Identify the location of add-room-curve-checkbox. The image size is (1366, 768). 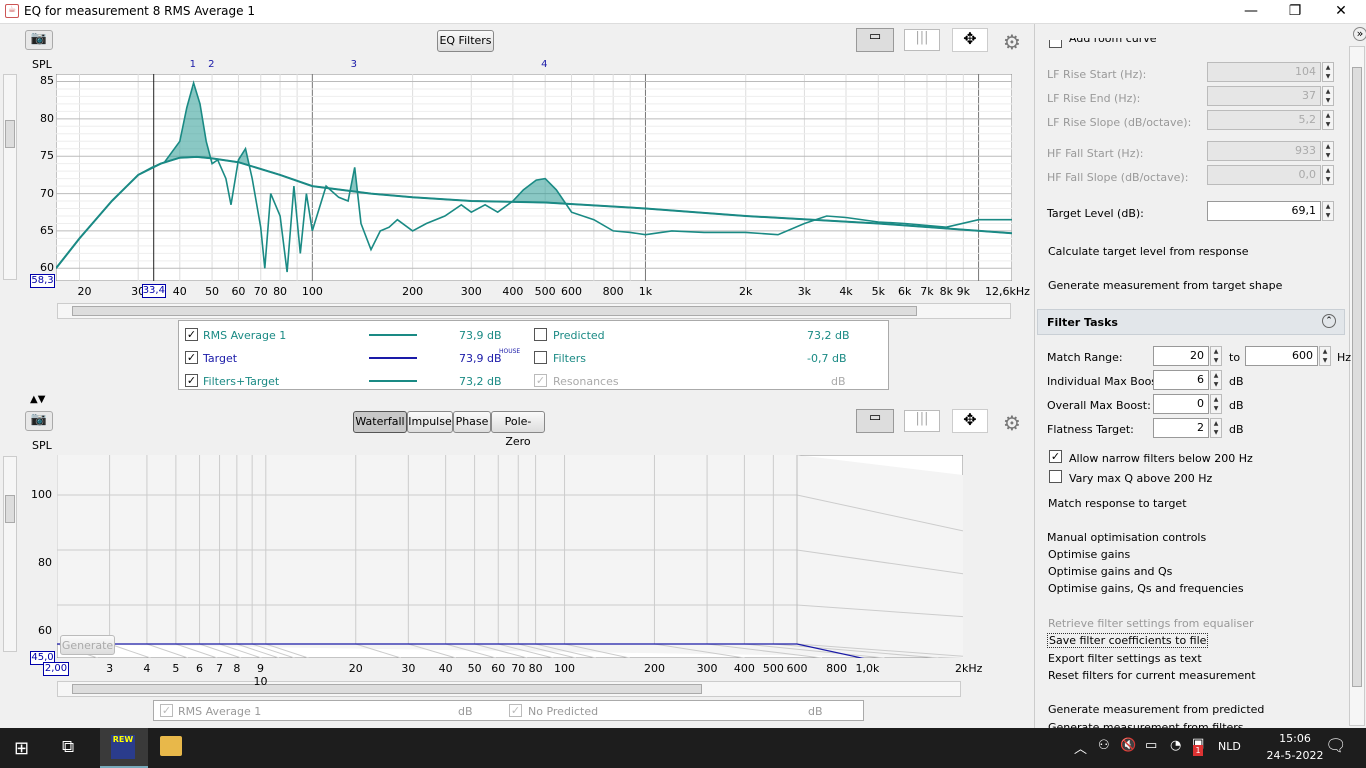
(1055, 44).